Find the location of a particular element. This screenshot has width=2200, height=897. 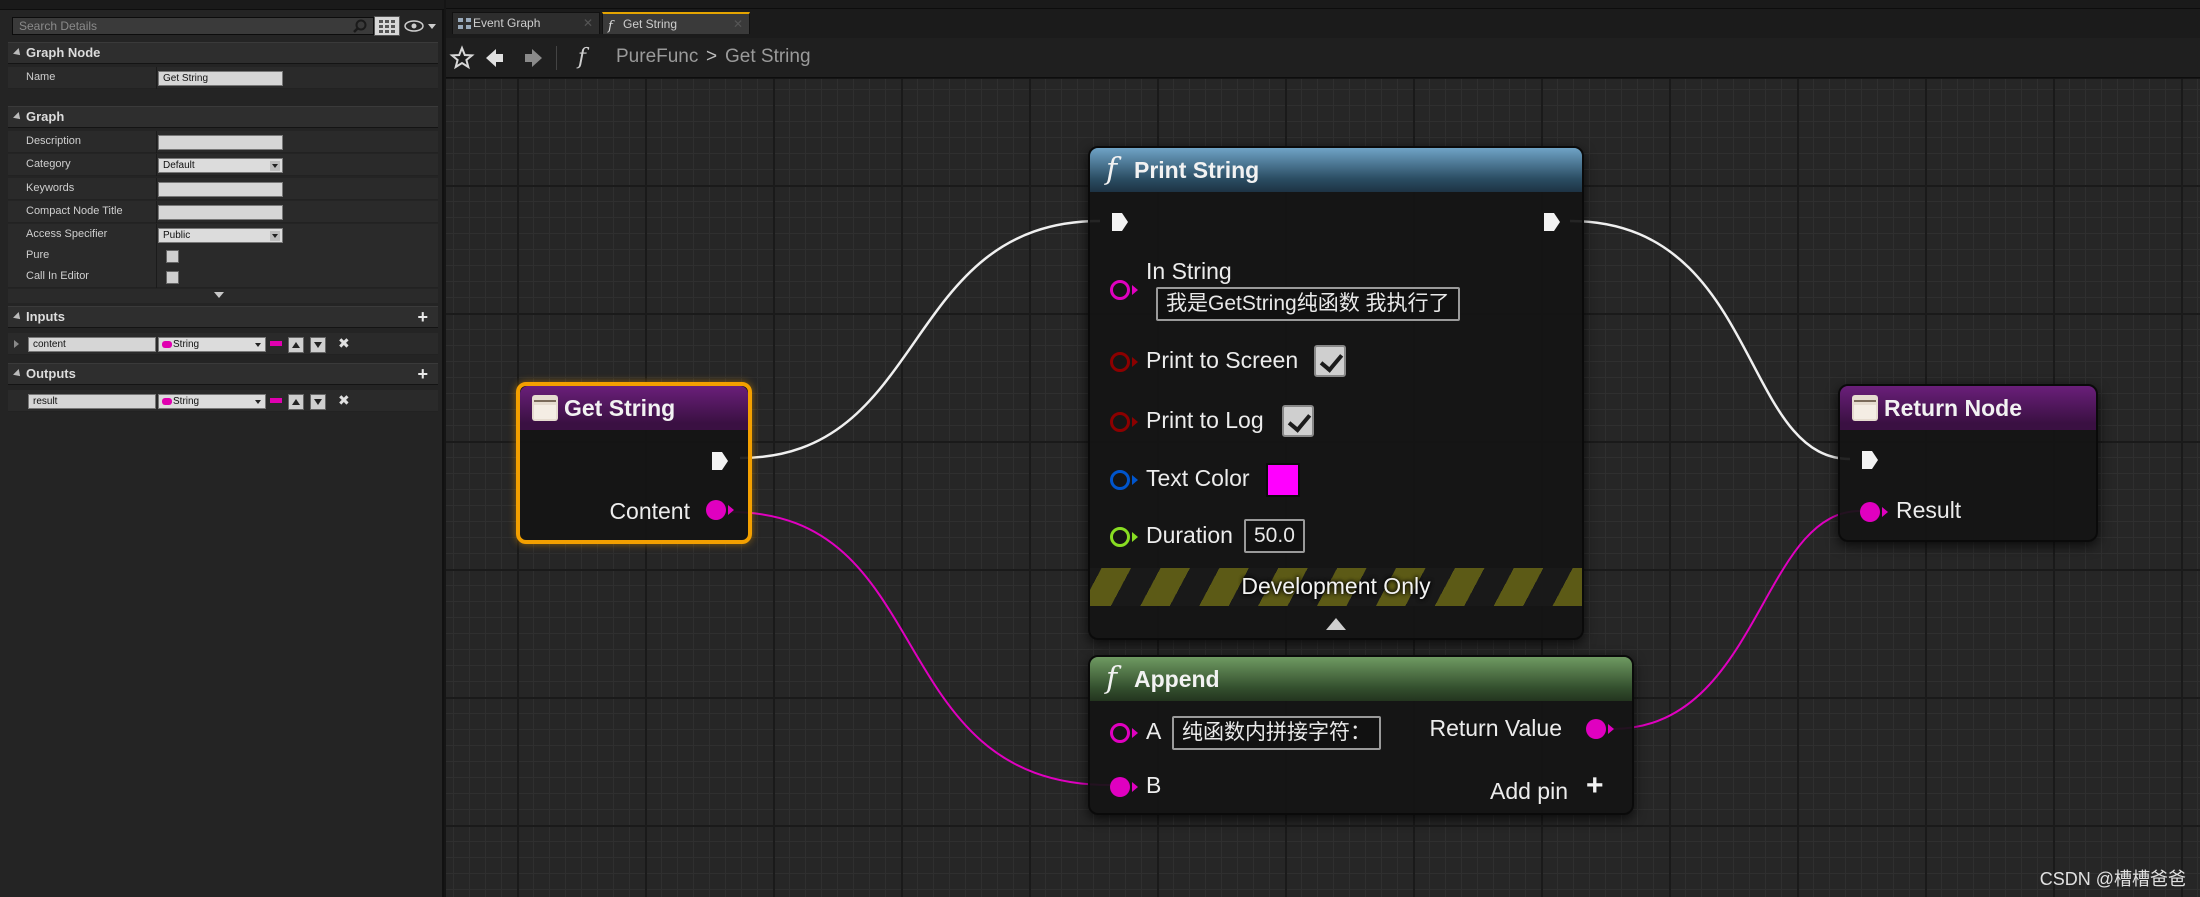

node-title: Print String is located at coordinates (1197, 170).